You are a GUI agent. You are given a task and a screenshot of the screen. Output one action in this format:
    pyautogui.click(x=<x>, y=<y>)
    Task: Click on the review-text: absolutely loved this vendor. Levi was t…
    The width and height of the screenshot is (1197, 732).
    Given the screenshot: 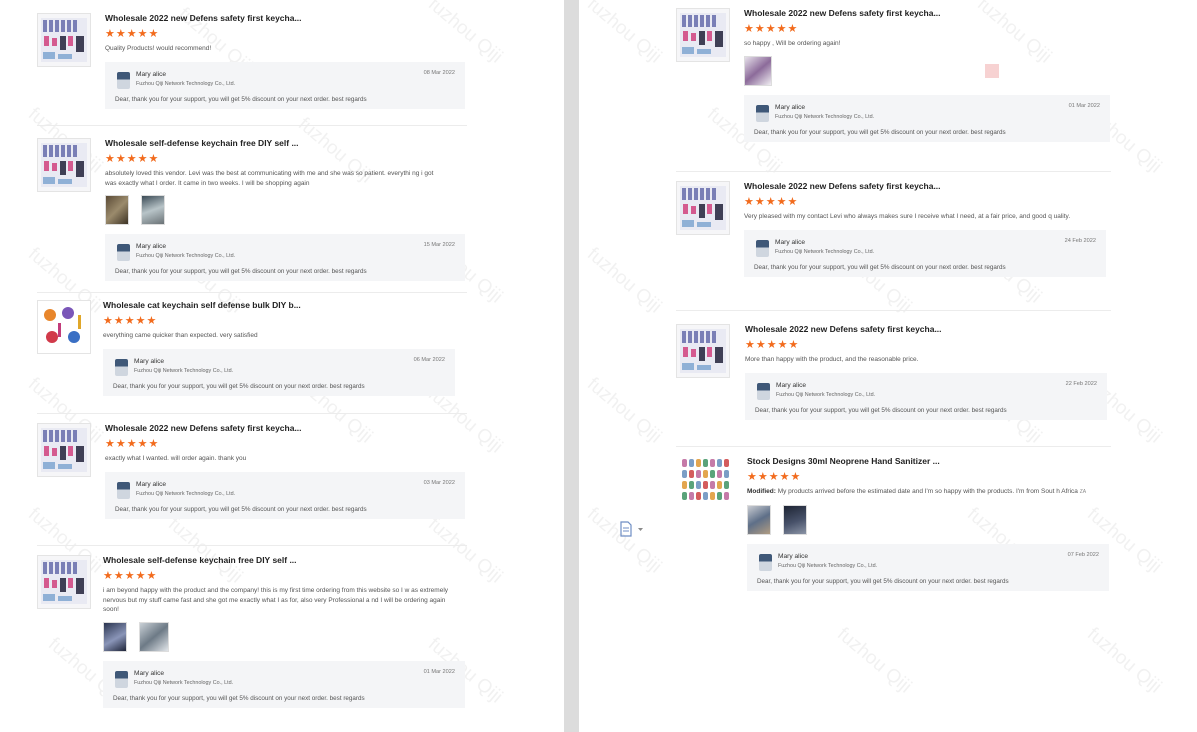 What is the action you would take?
    pyautogui.click(x=269, y=178)
    